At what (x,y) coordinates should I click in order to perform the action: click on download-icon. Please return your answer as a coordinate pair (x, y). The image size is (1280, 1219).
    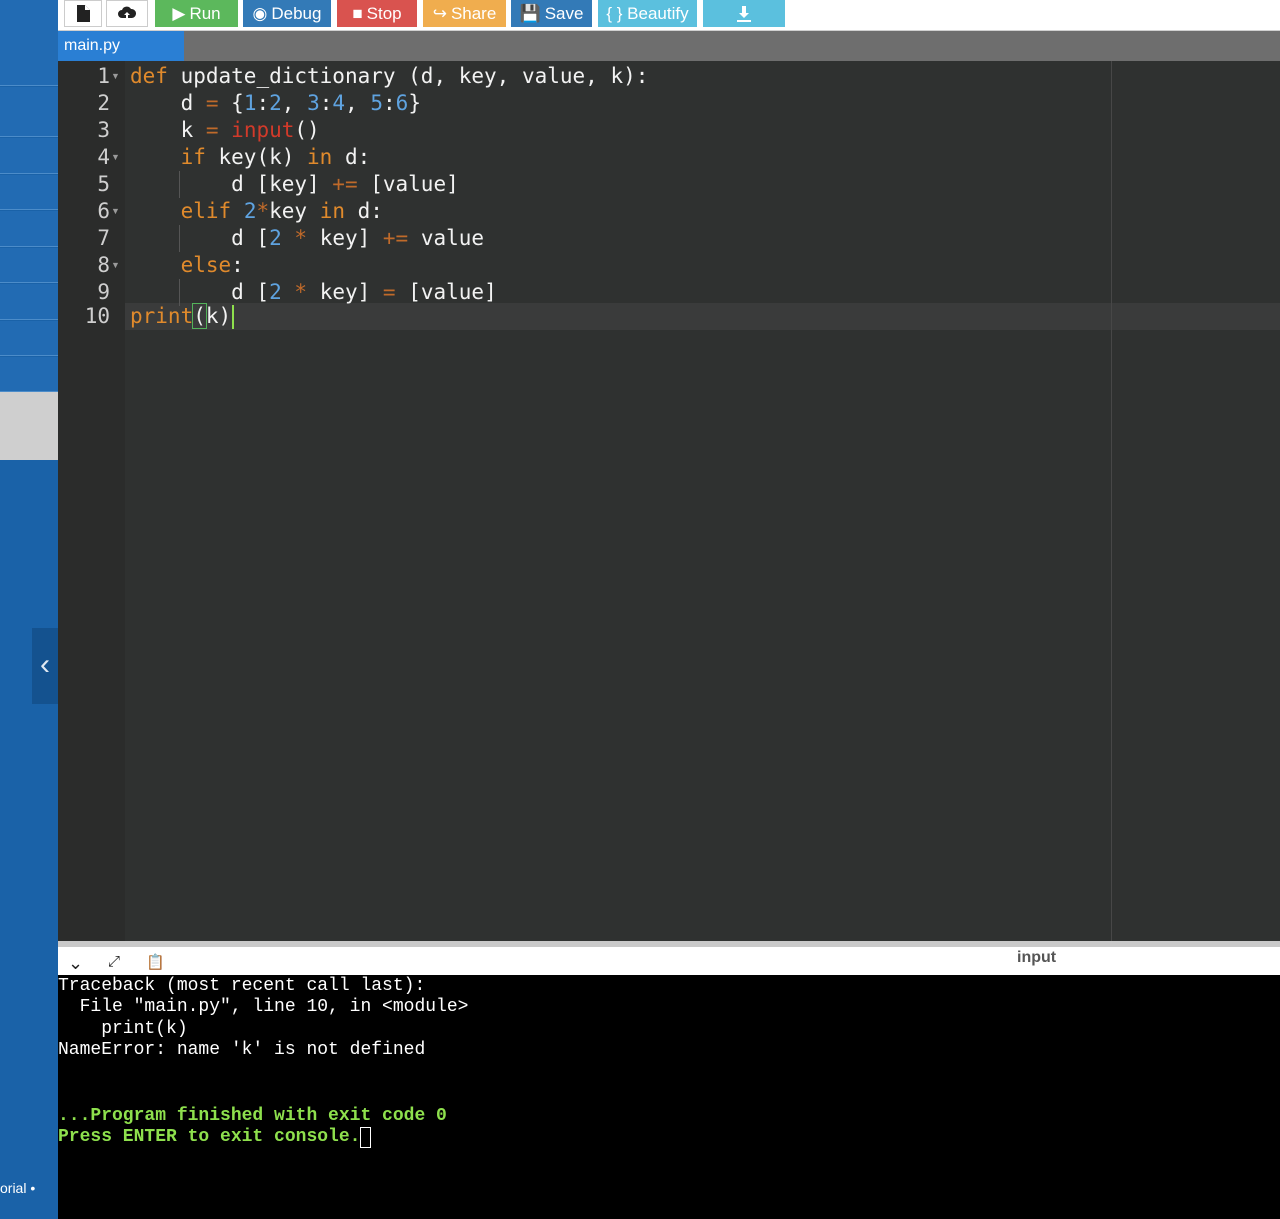
    Looking at the image, I should click on (744, 13).